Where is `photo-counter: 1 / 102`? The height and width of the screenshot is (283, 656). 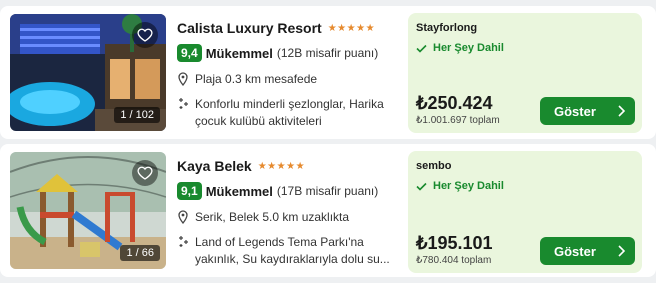
photo-counter: 1 / 102 is located at coordinates (137, 115).